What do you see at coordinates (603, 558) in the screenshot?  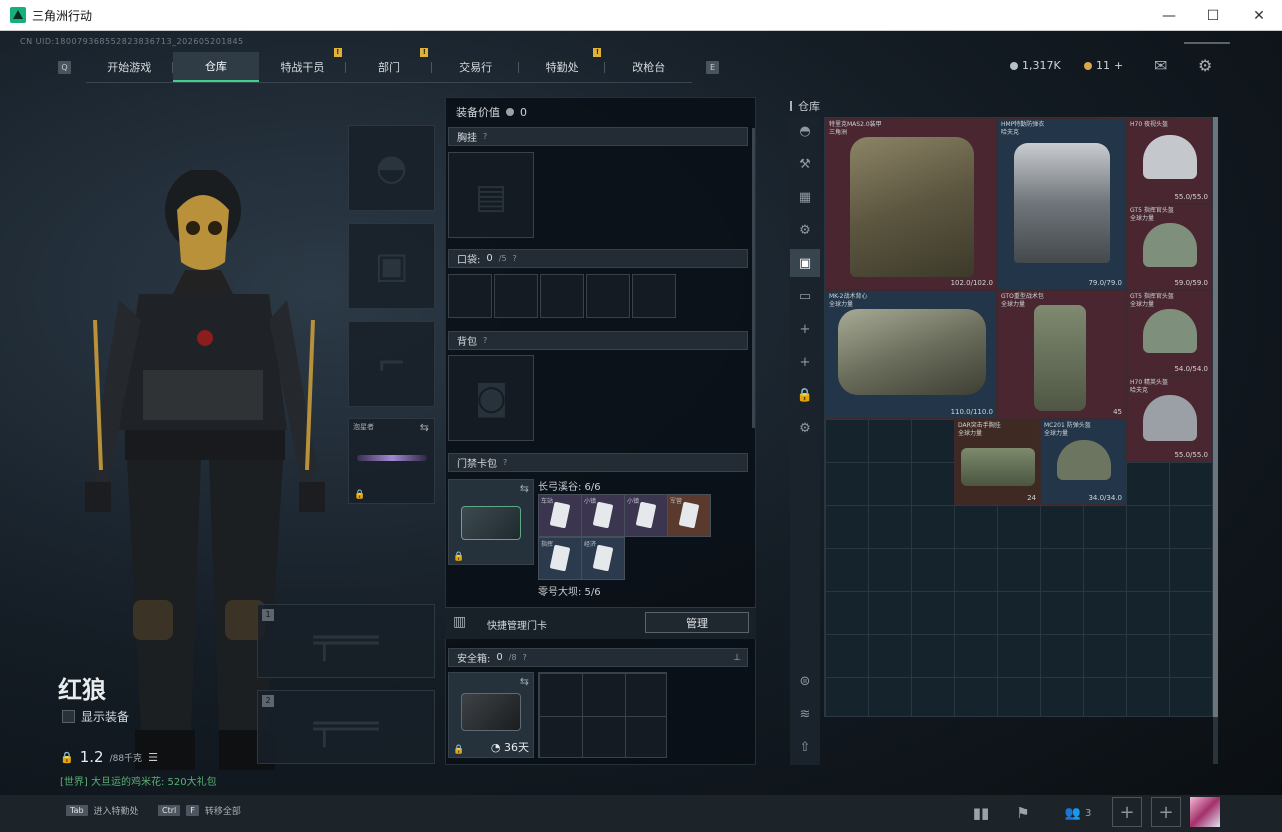 I see `keycard: 经济` at bounding box center [603, 558].